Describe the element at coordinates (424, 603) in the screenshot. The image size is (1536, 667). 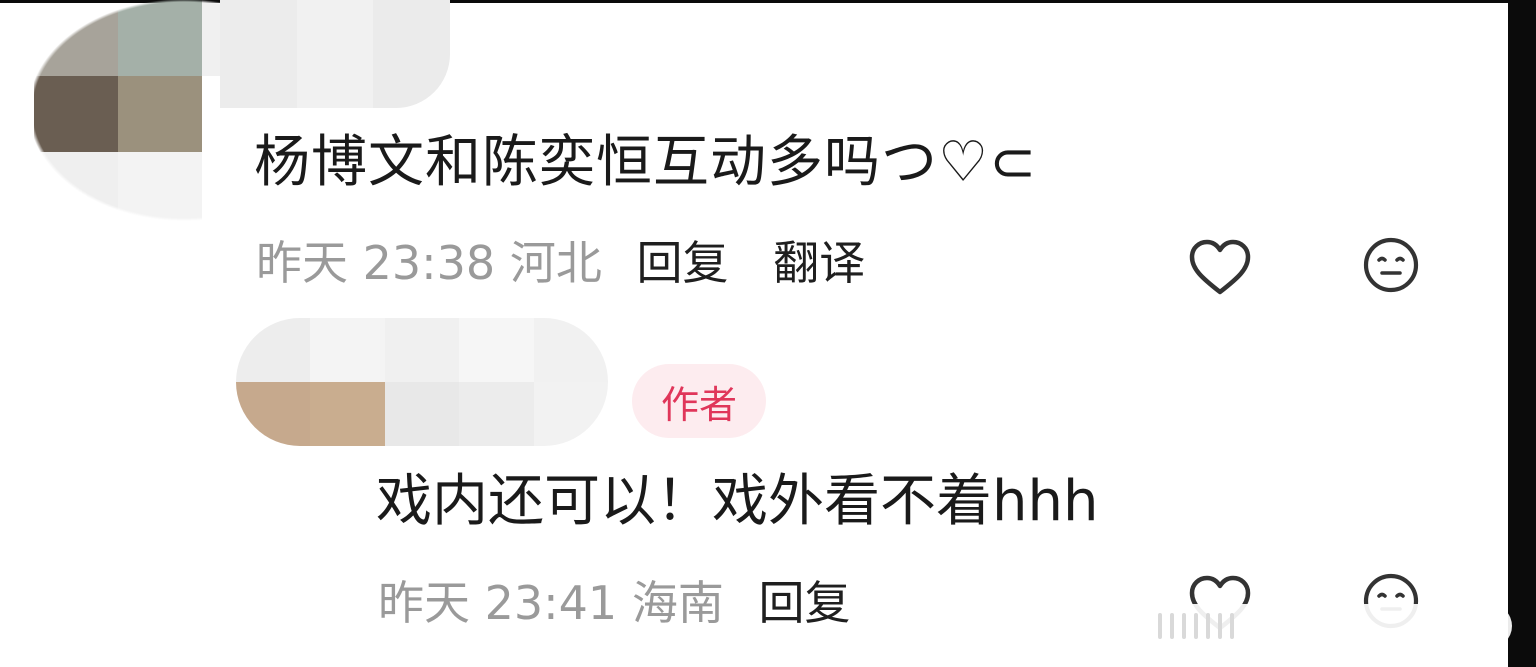
I see `reply-date: 昨天` at that location.